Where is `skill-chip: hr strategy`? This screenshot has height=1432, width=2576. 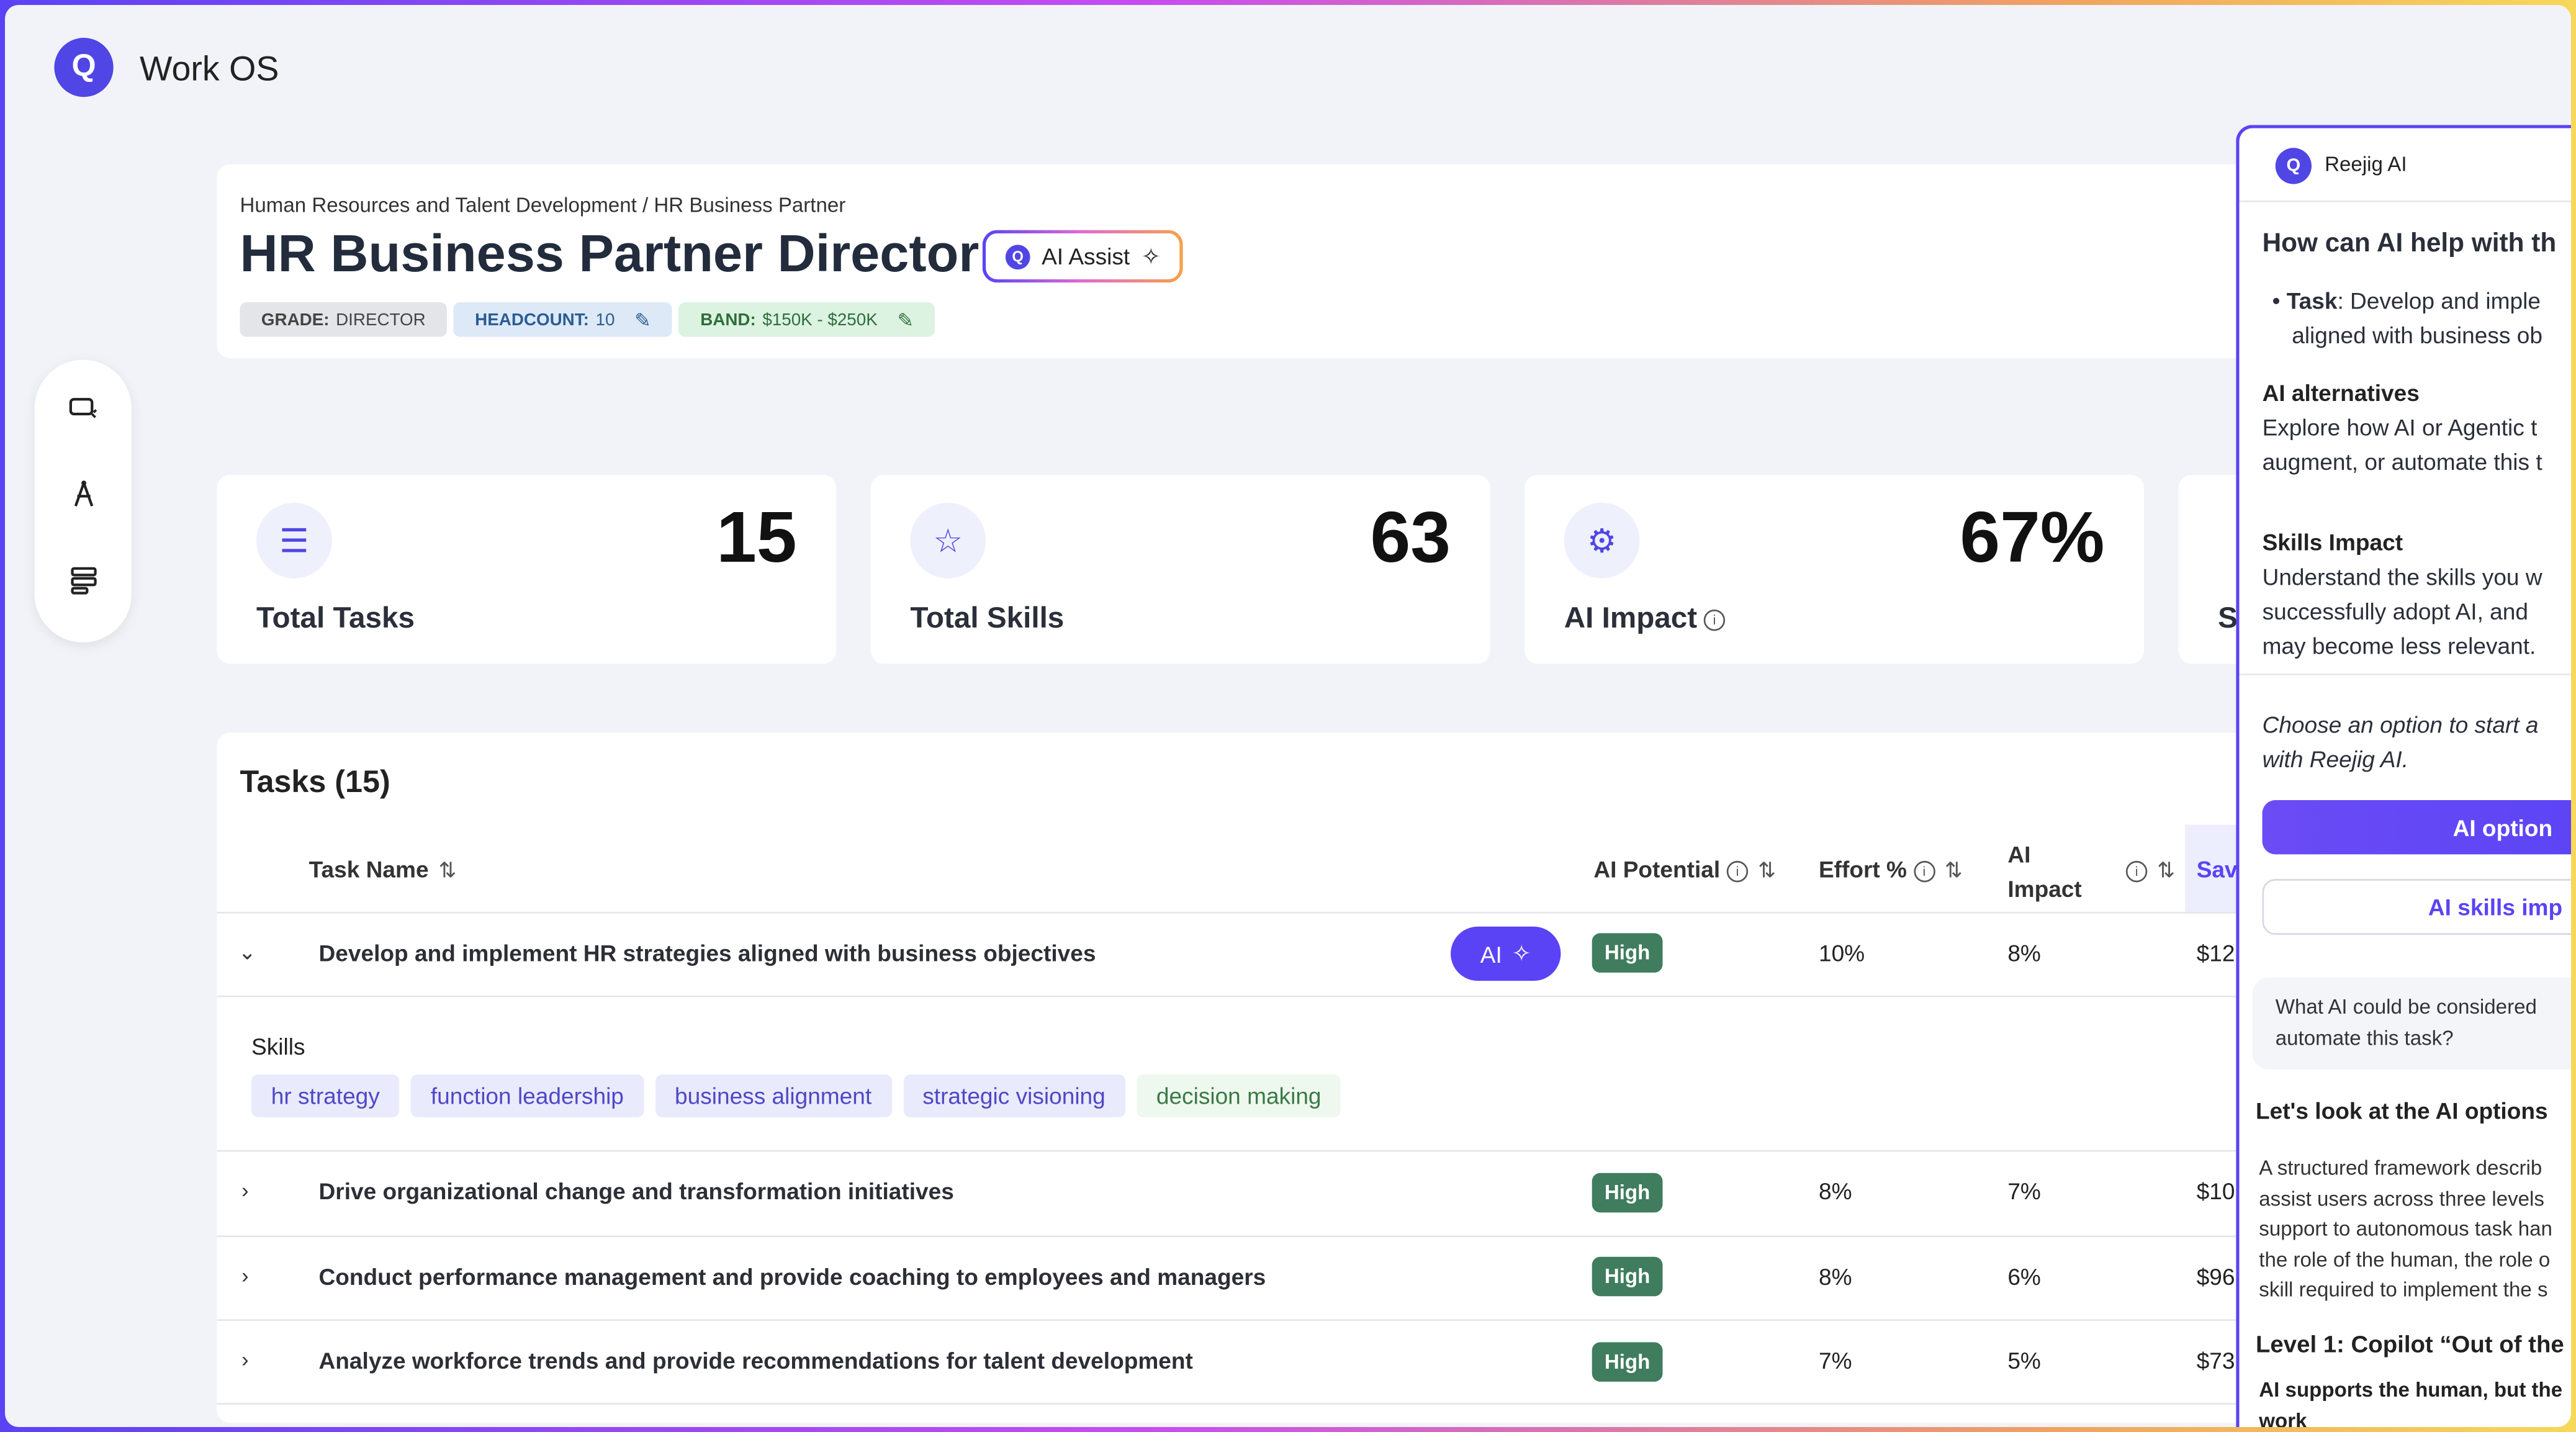 skill-chip: hr strategy is located at coordinates (325, 1095).